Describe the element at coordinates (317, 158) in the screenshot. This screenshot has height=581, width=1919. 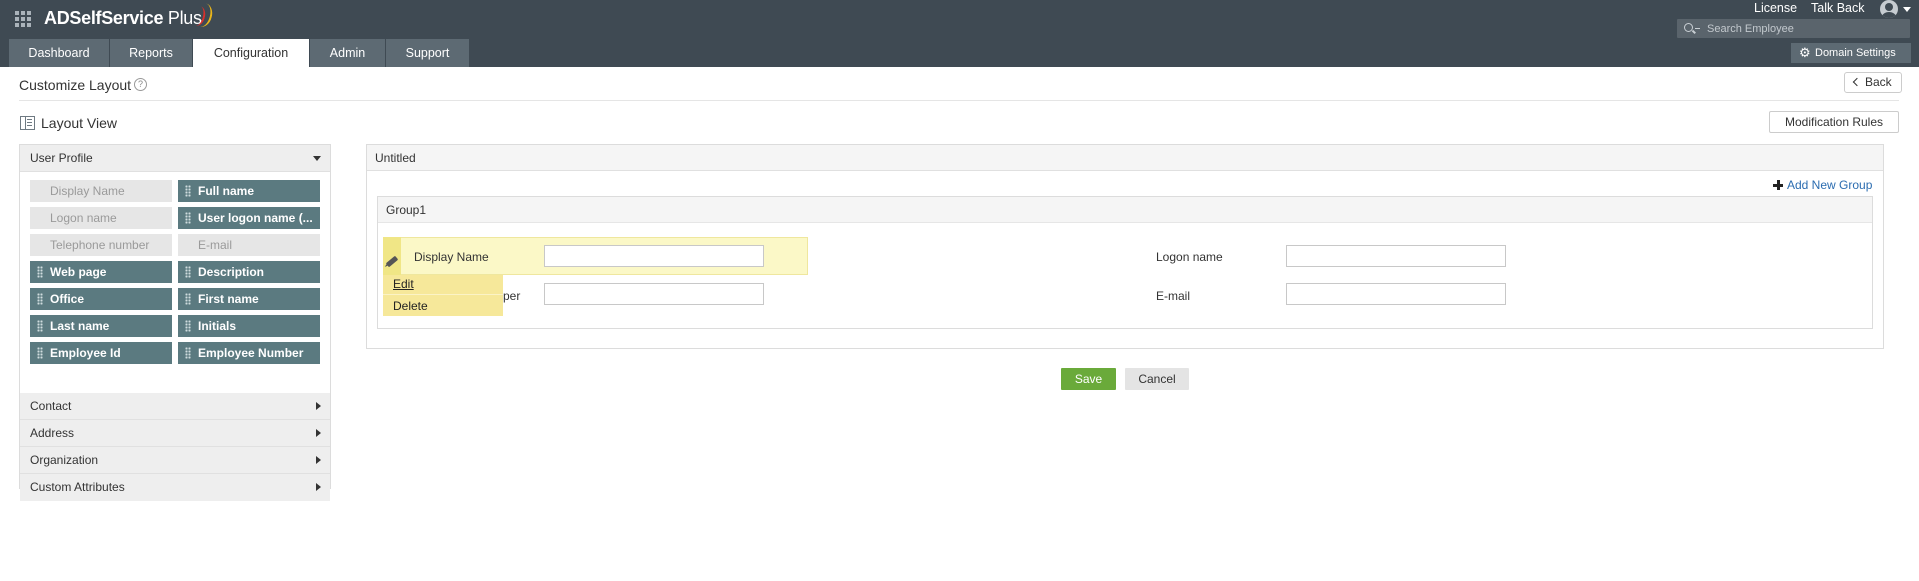
I see `caret-down-icon` at that location.